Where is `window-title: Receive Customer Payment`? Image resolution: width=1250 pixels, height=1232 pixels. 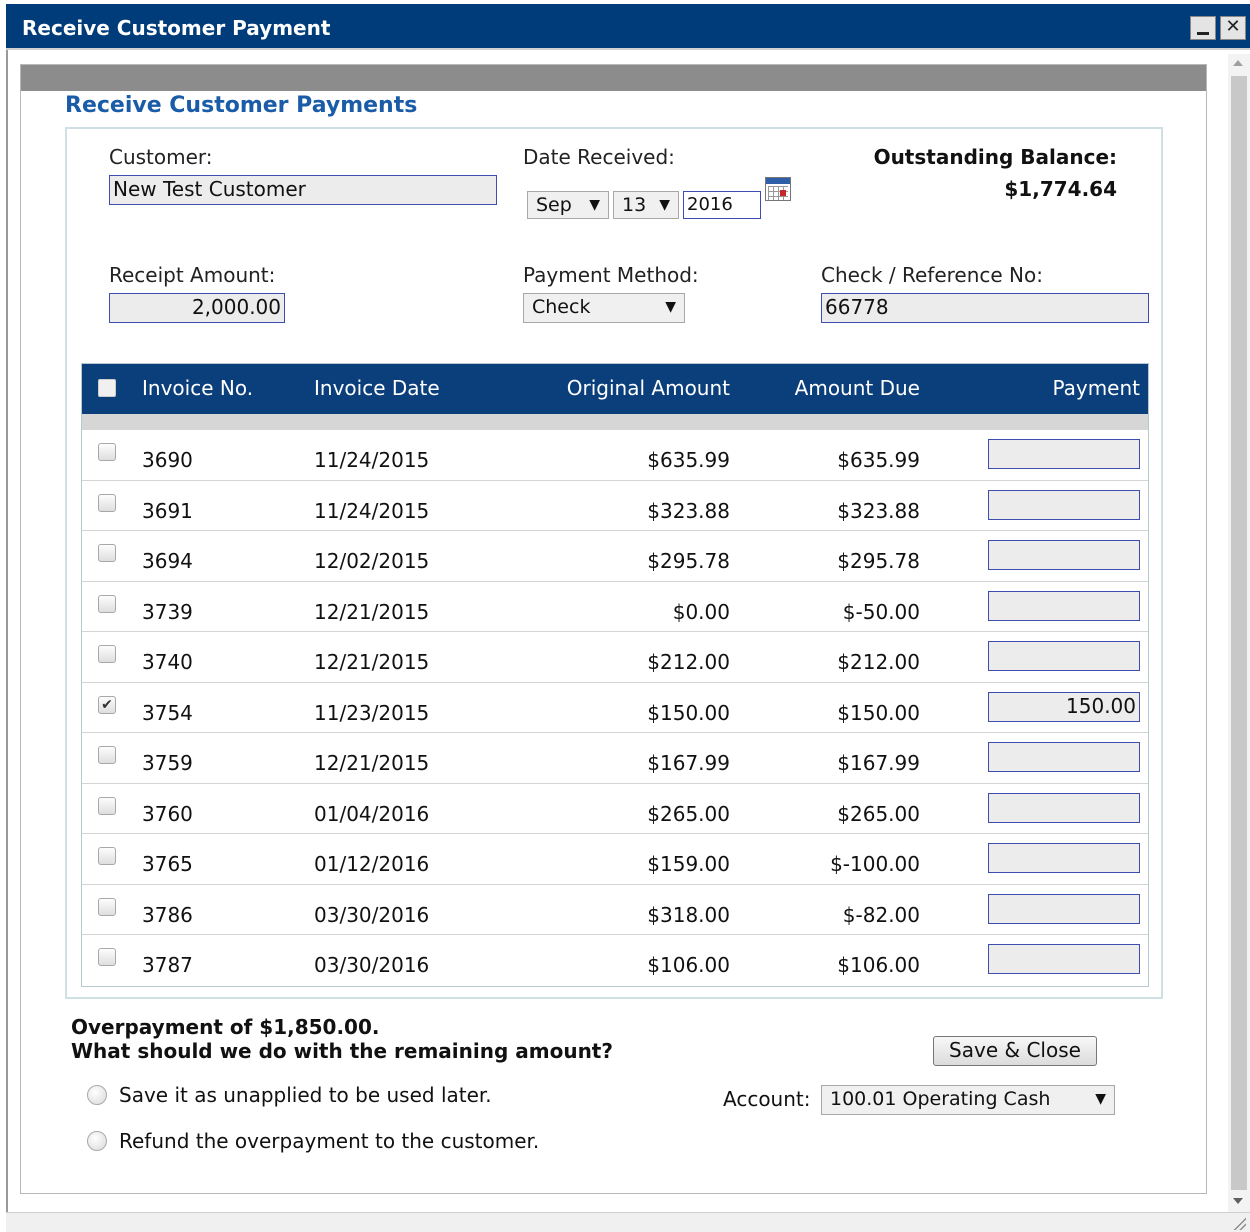
window-title: Receive Customer Payment is located at coordinates (176, 28).